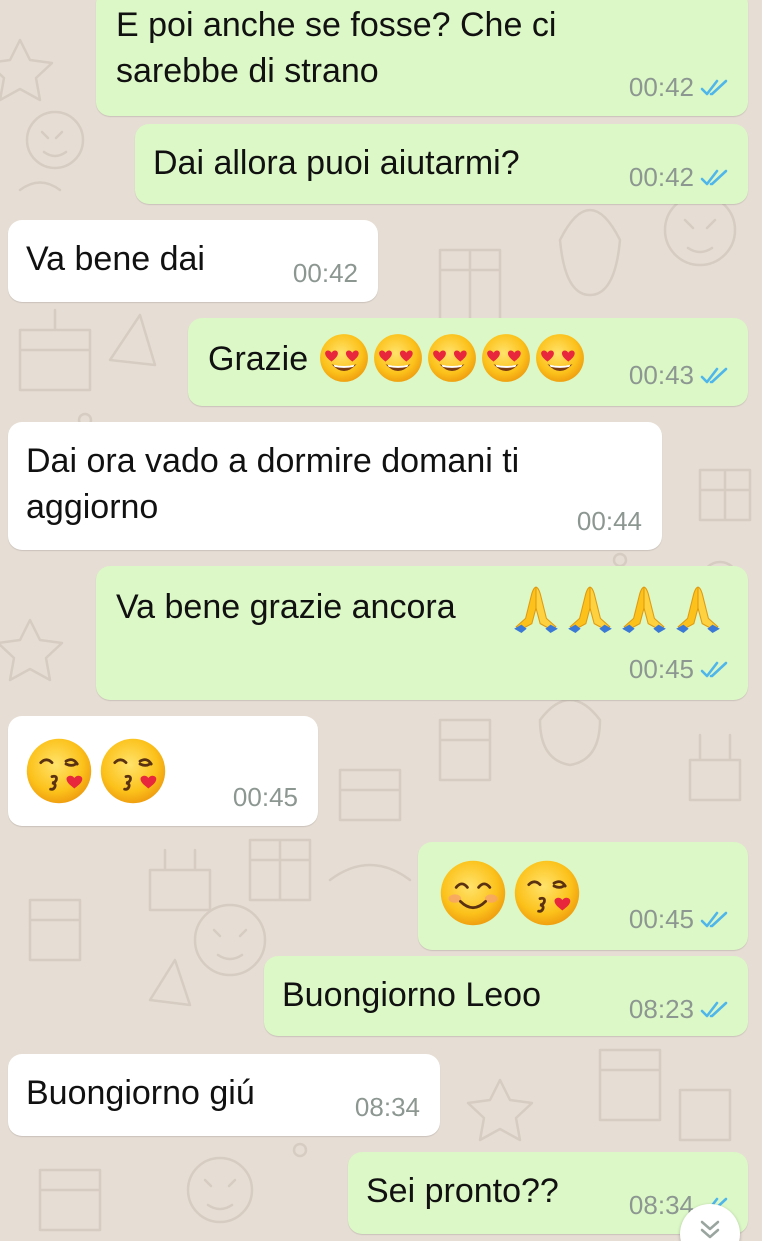  I want to click on message-text: aggiorno, so click(92, 507).